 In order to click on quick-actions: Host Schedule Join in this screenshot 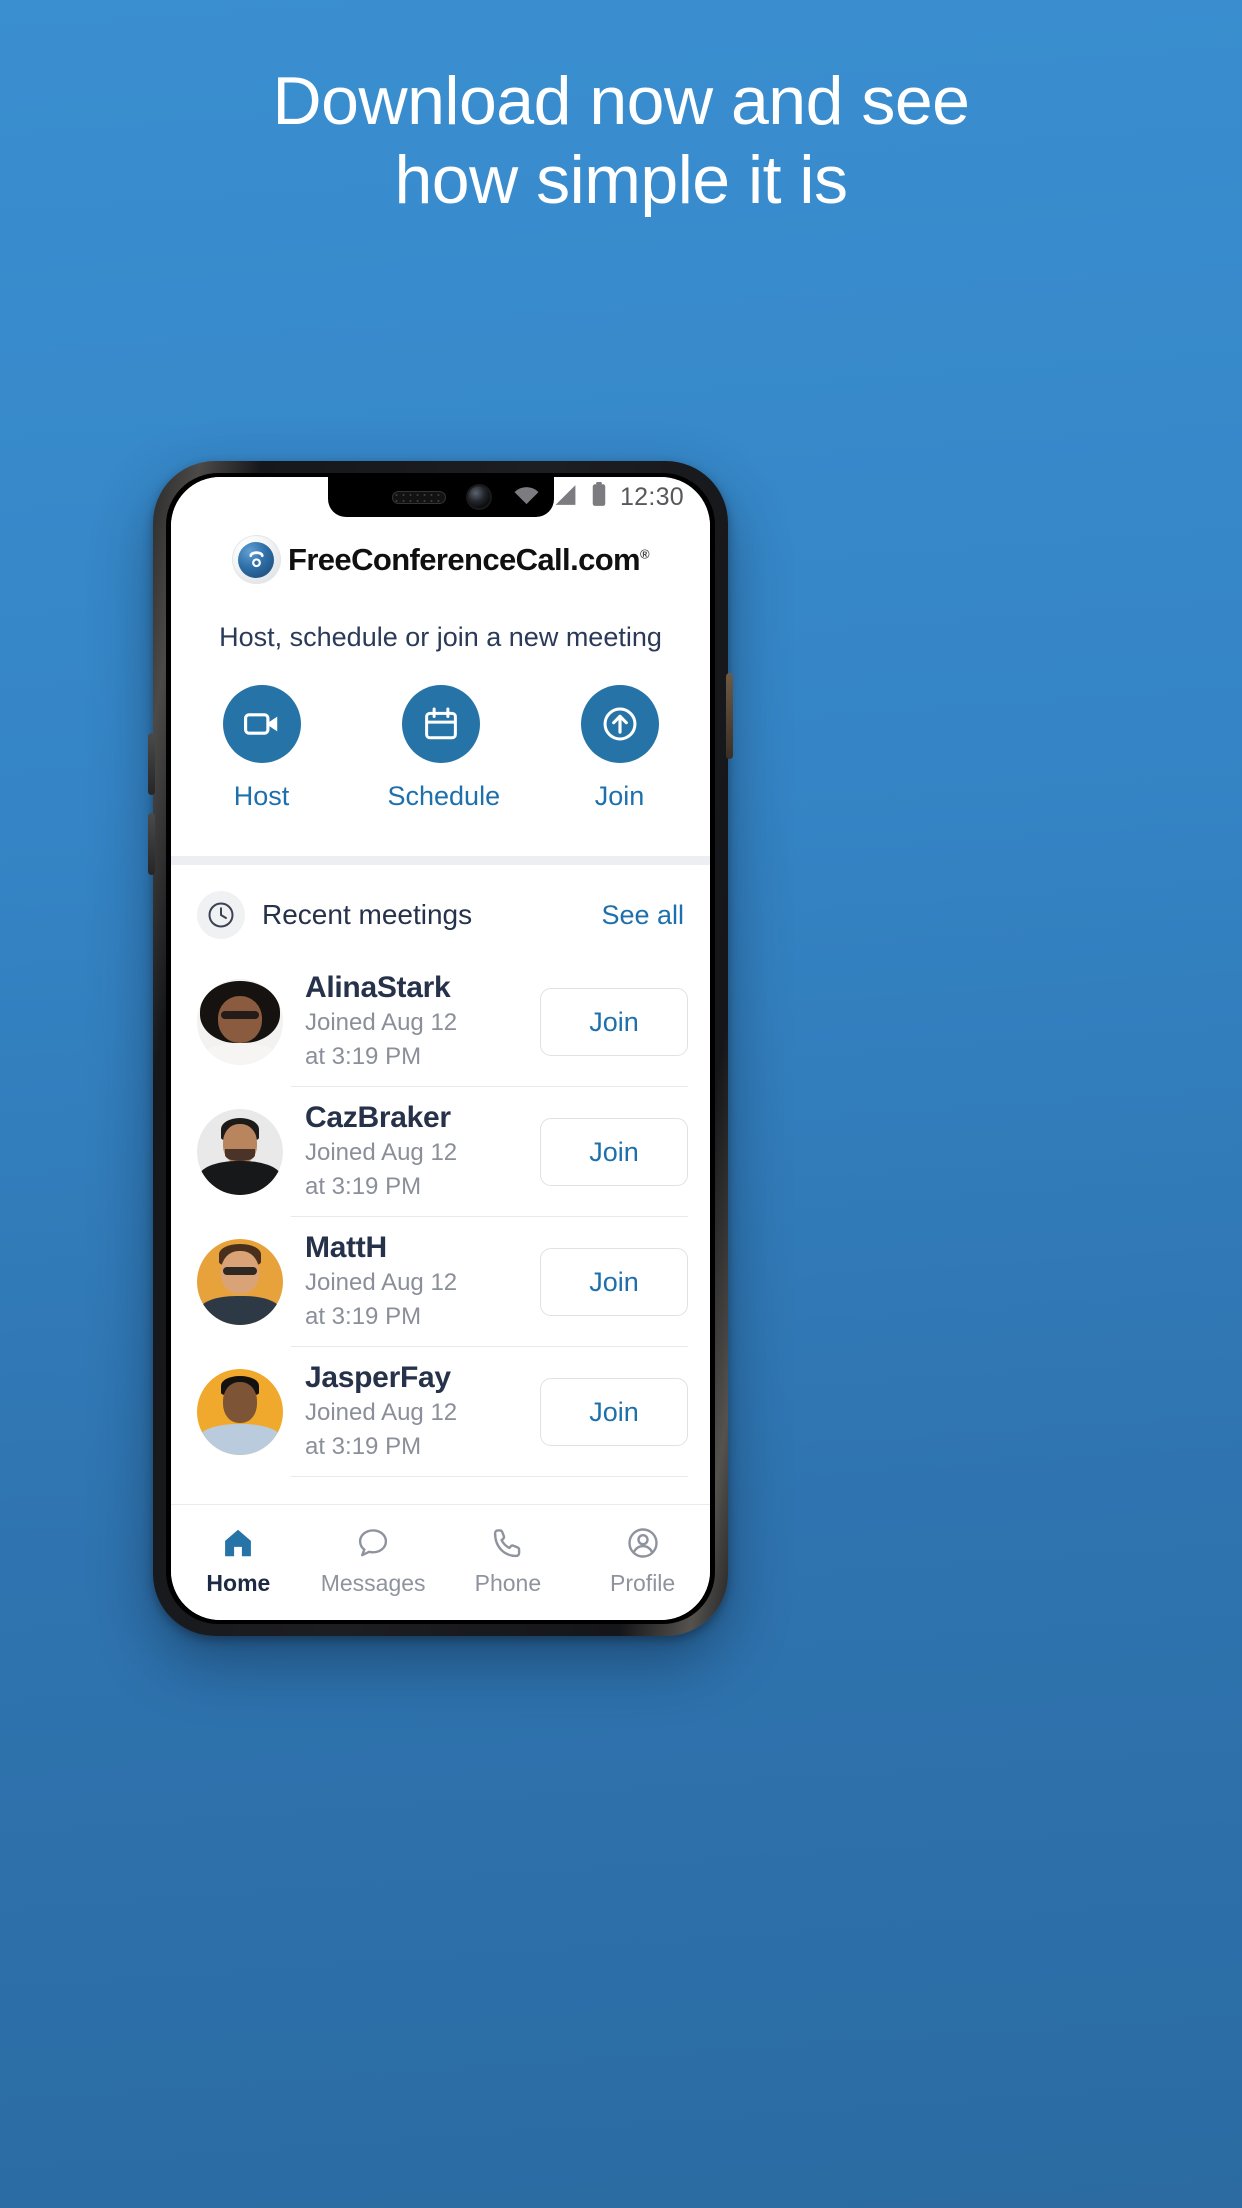, I will do `click(440, 770)`.